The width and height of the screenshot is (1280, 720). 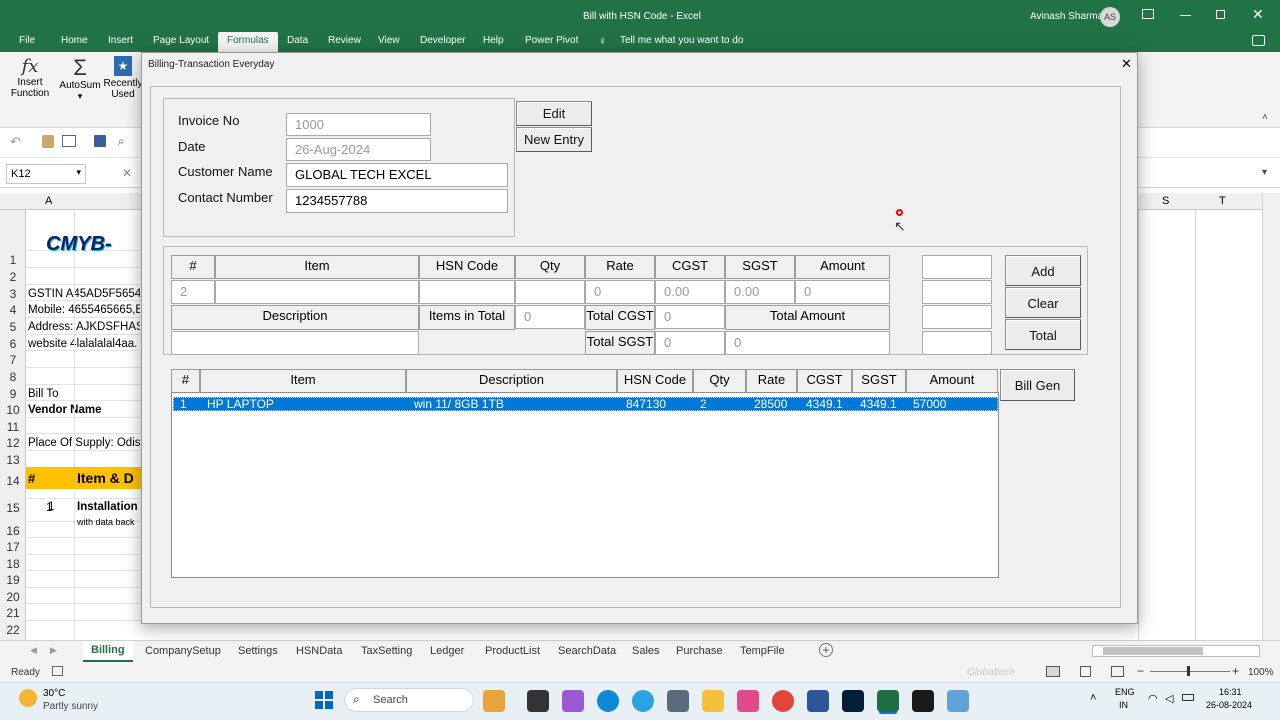 What do you see at coordinates (1093, 698) in the screenshot?
I see `tray-chevron-icon: ˄` at bounding box center [1093, 698].